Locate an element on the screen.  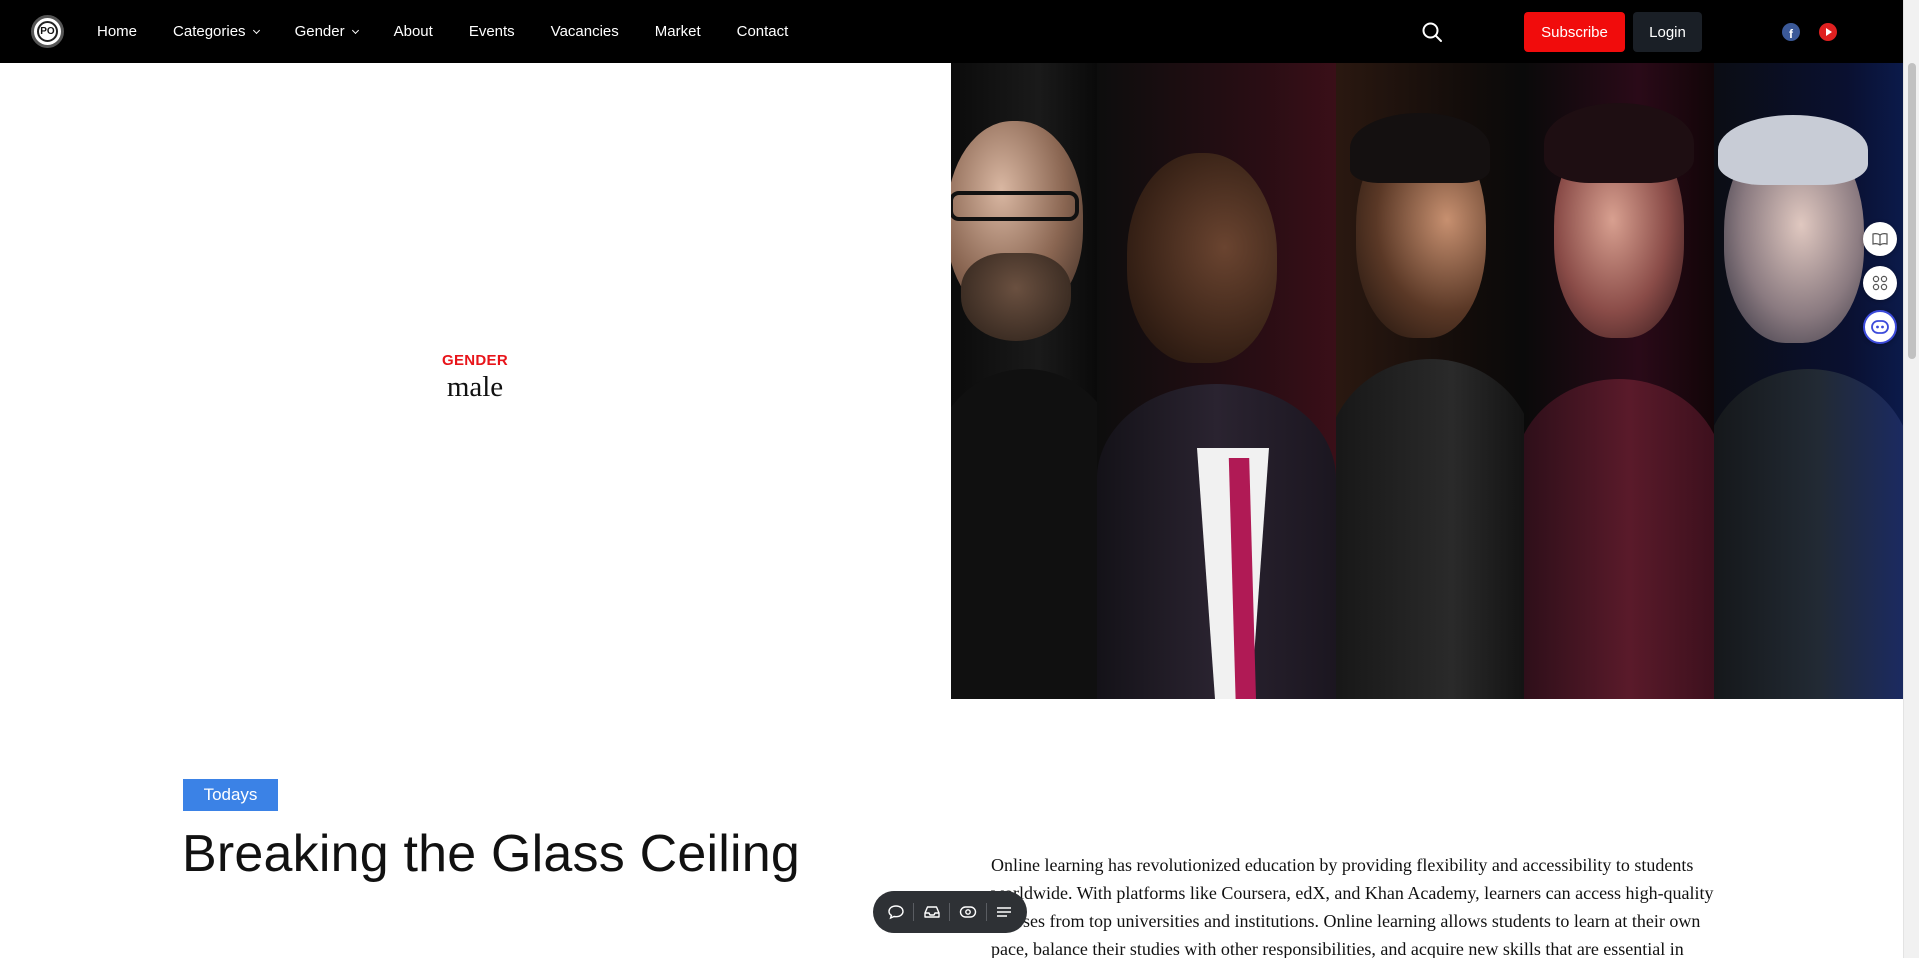
inbox-icon is located at coordinates (932, 912).